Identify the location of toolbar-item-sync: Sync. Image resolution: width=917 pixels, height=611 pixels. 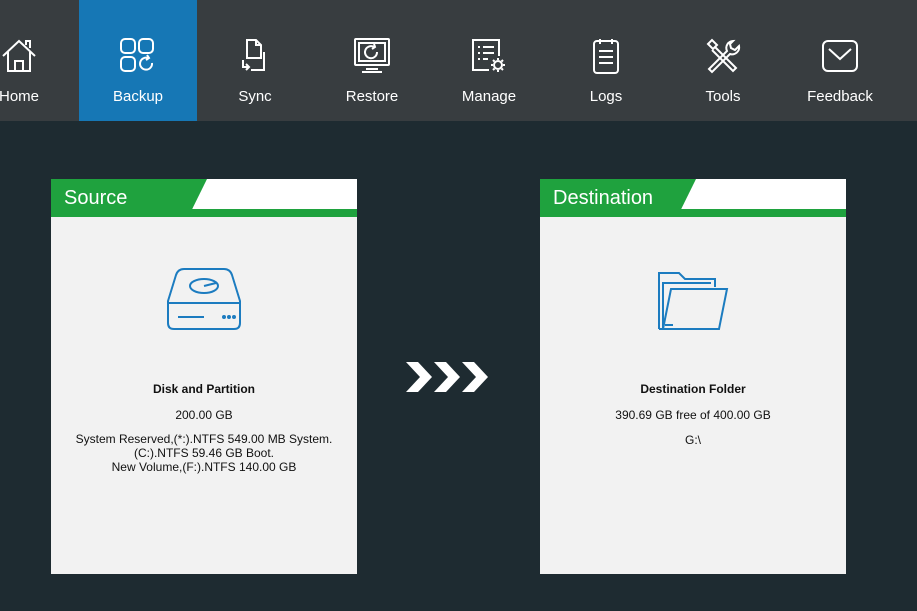
(255, 60).